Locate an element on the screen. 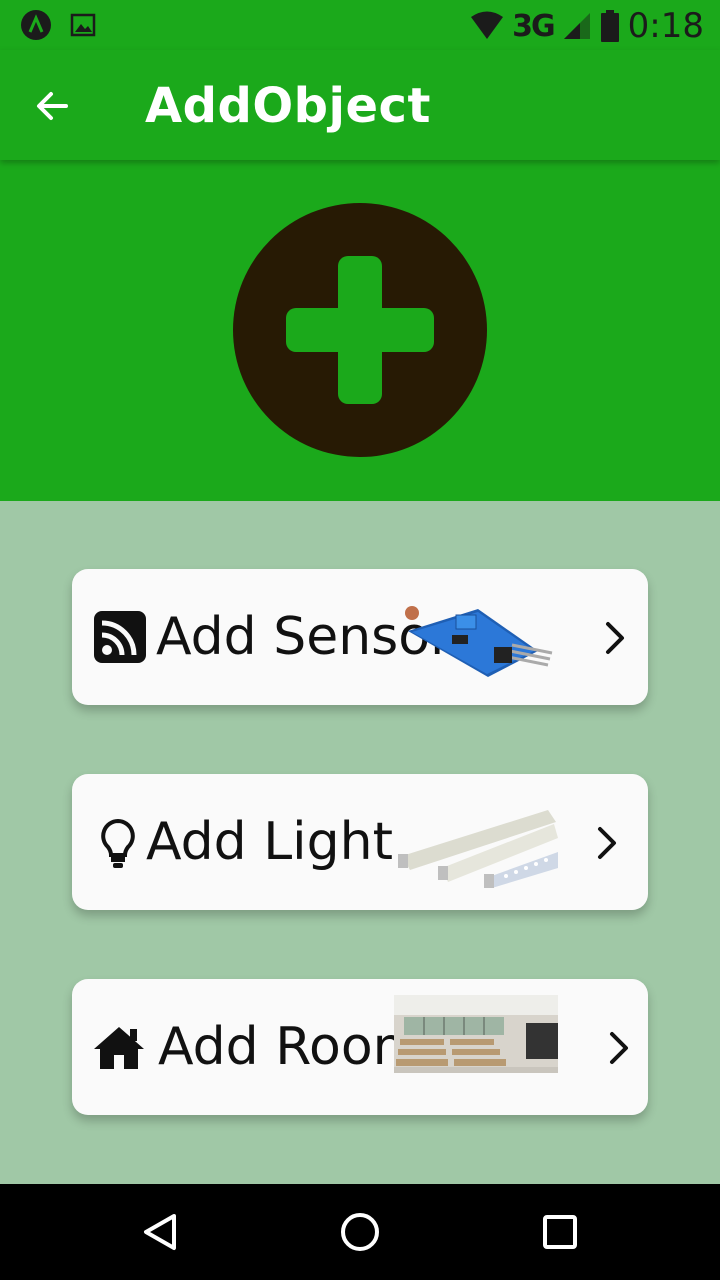  add-light-card: Add Light is located at coordinates (360, 842).